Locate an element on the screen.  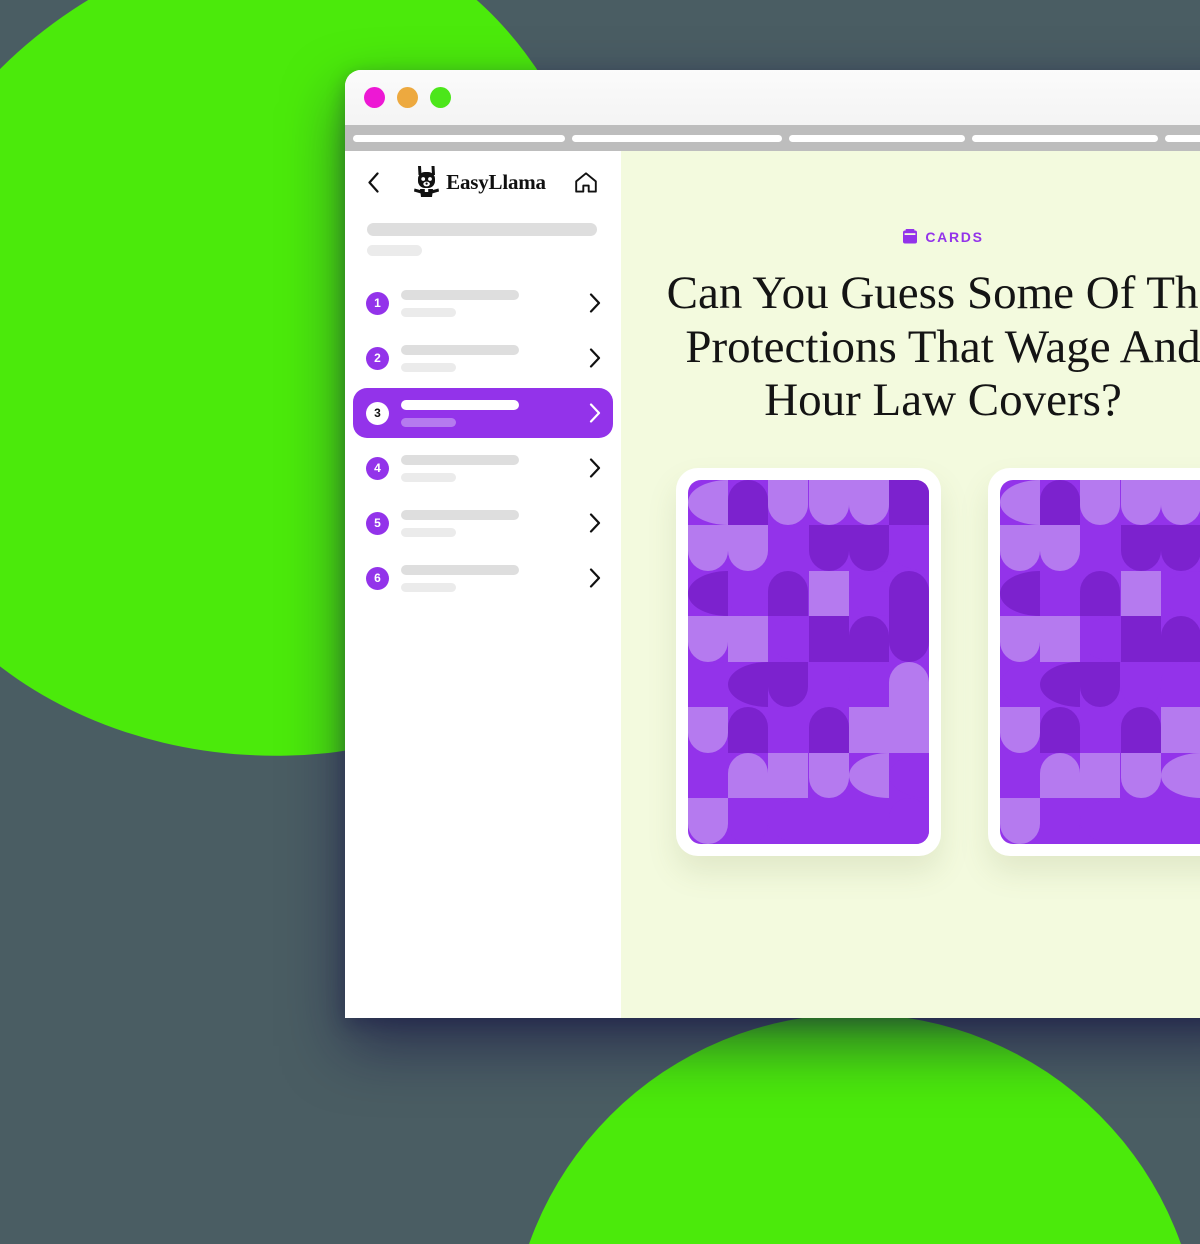
home-button is located at coordinates (586, 182).